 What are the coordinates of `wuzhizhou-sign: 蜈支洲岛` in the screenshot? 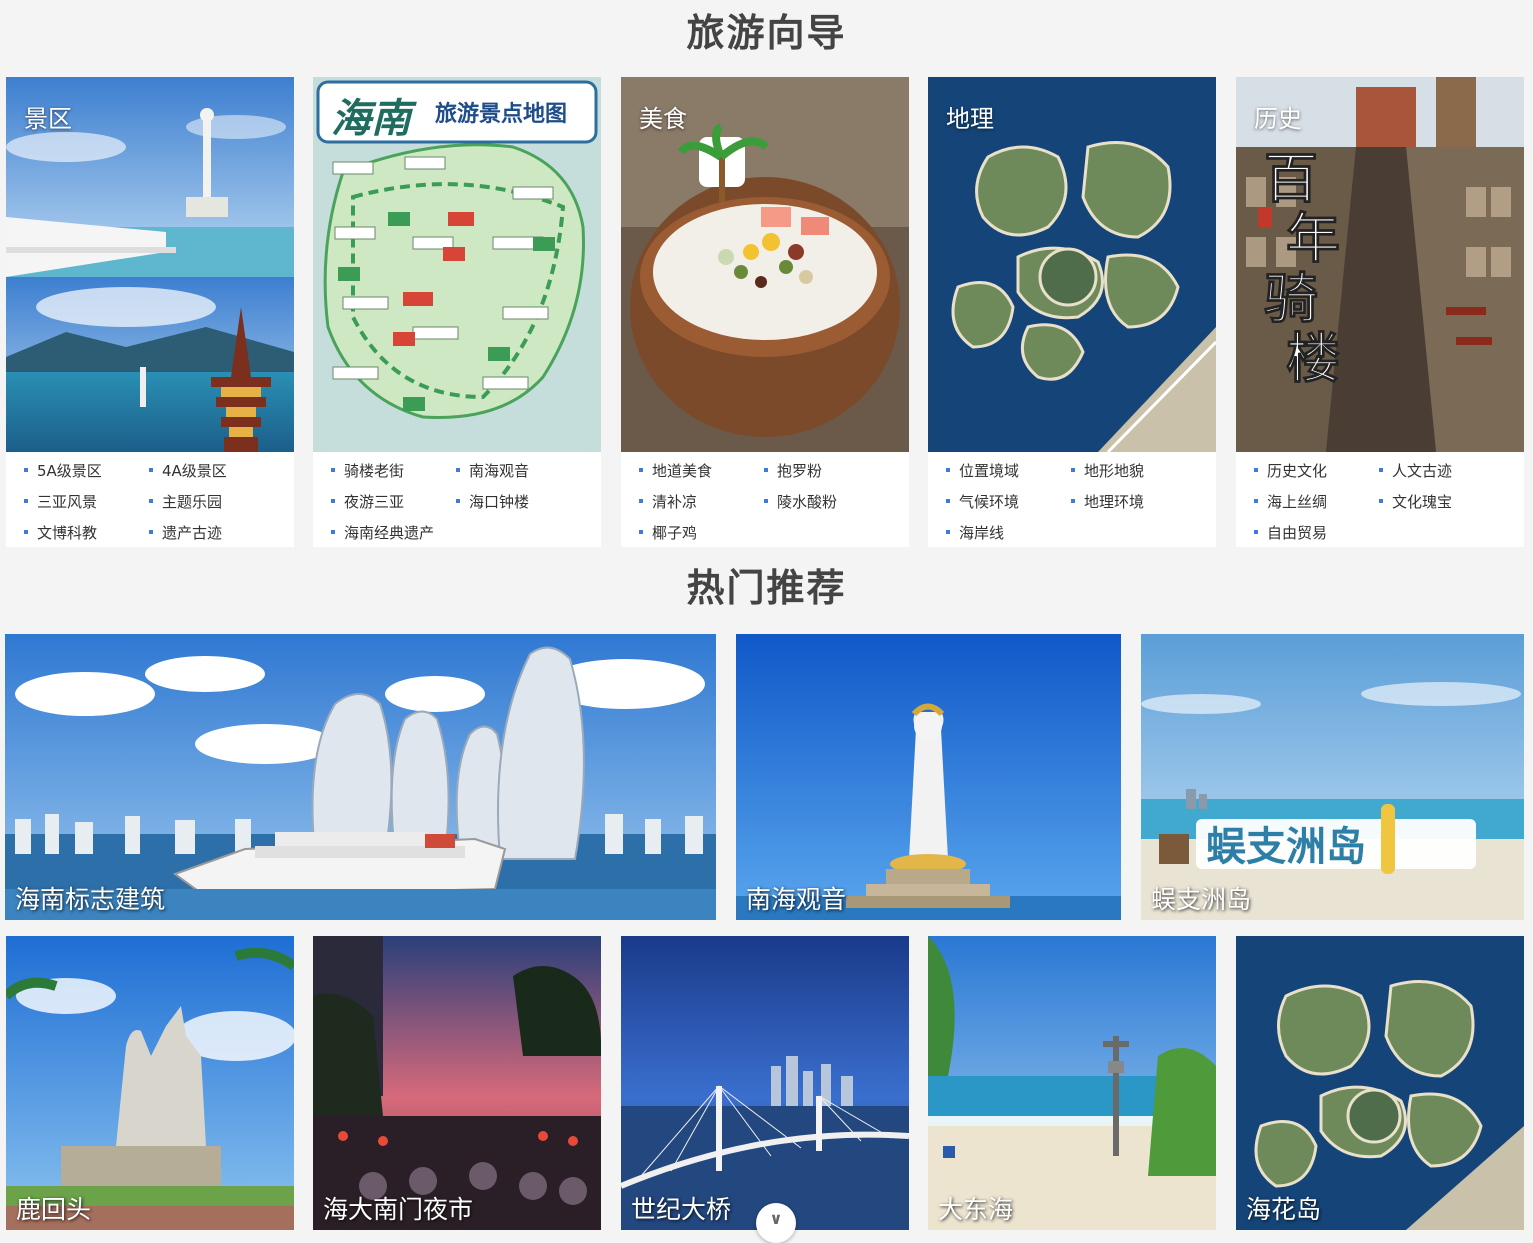 It's located at (1286, 847).